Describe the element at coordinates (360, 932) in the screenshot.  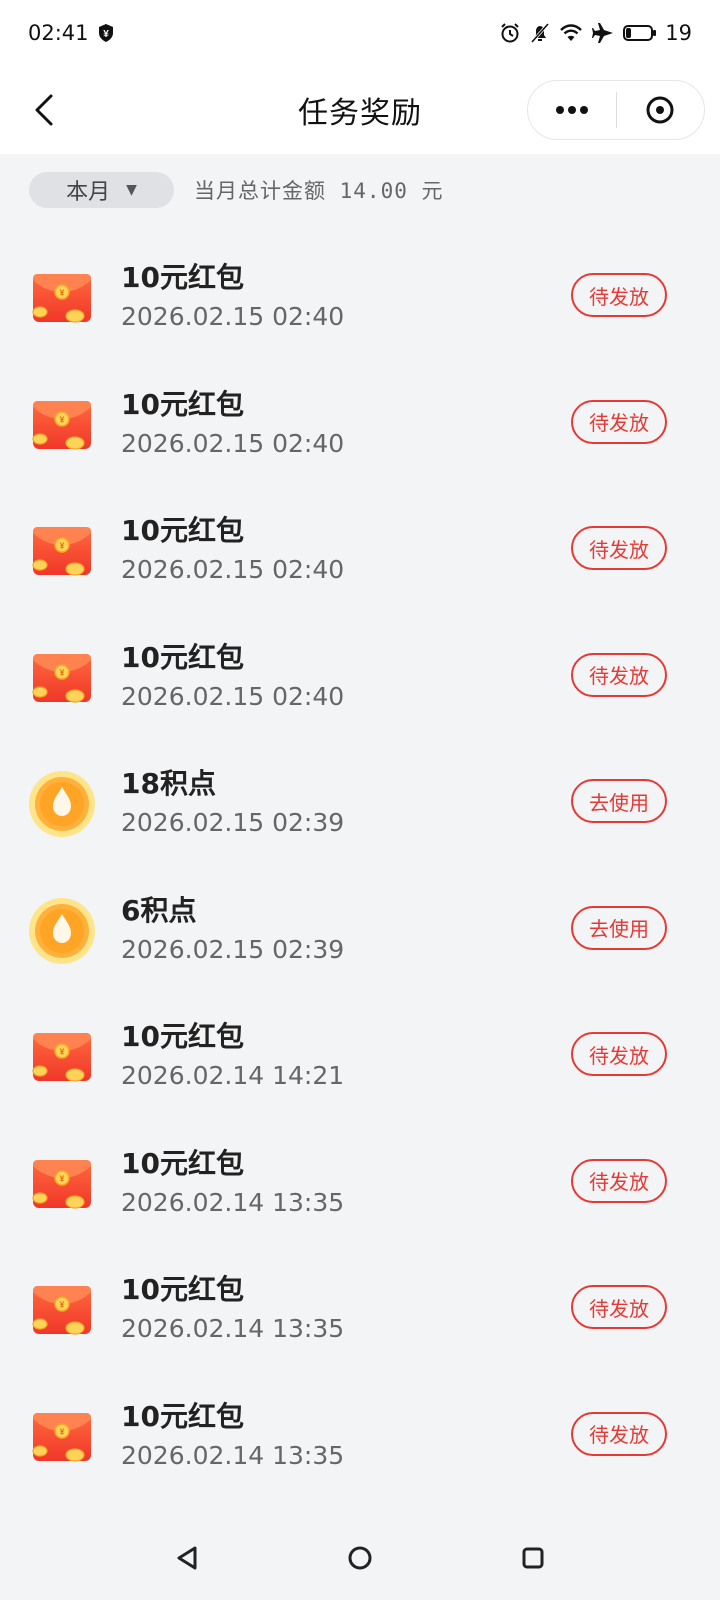
I see `reward-list-item: 6积点 2026.02.15 02:39 去使用` at that location.